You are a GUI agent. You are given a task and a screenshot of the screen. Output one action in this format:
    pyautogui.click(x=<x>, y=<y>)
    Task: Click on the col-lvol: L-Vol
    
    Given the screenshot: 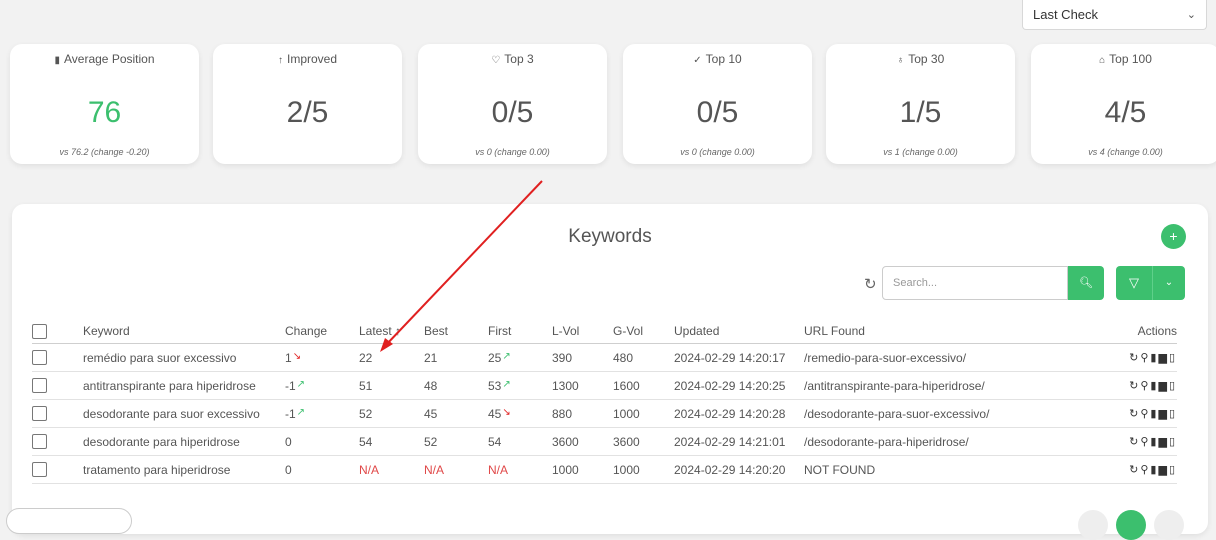 What is the action you would take?
    pyautogui.click(x=582, y=331)
    